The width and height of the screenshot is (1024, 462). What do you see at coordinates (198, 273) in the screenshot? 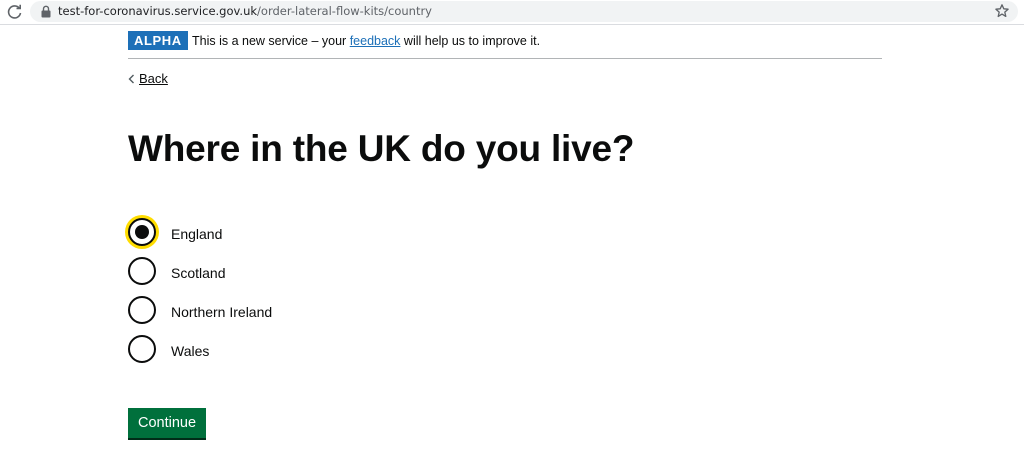
I see `radio-label: Scotland` at bounding box center [198, 273].